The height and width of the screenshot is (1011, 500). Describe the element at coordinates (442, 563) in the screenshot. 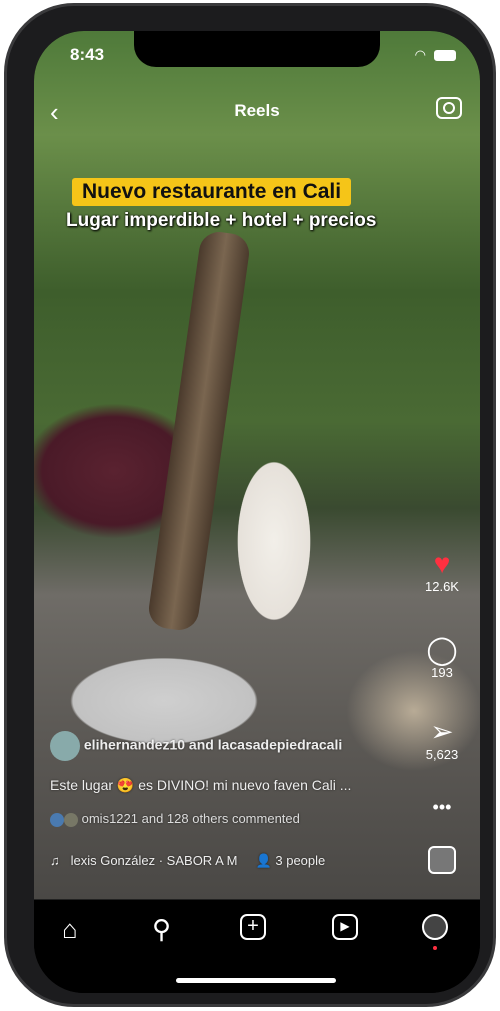

I see `heart-icon: ♥` at that location.